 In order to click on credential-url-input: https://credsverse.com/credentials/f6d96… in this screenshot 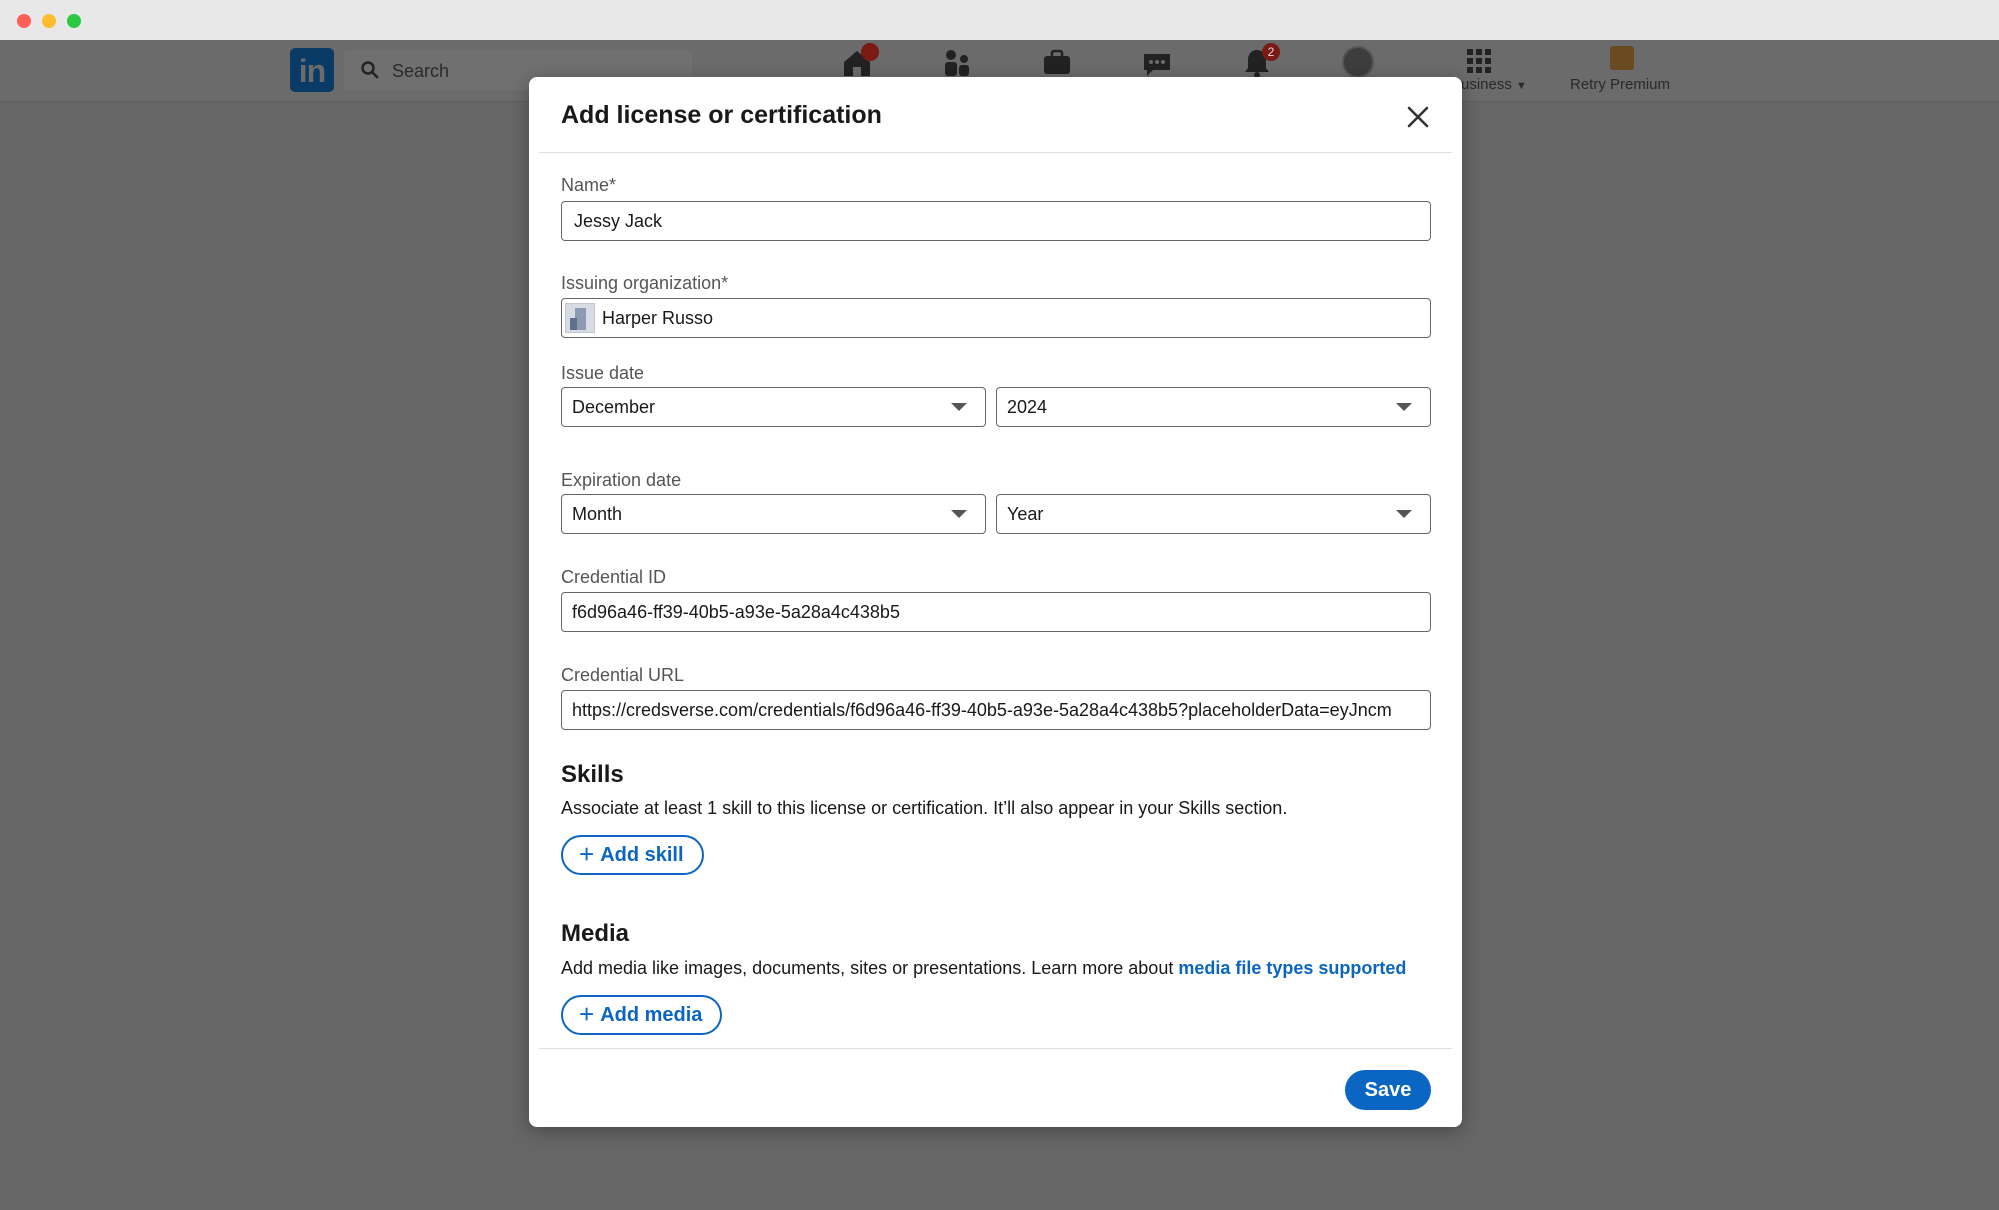, I will do `click(996, 710)`.